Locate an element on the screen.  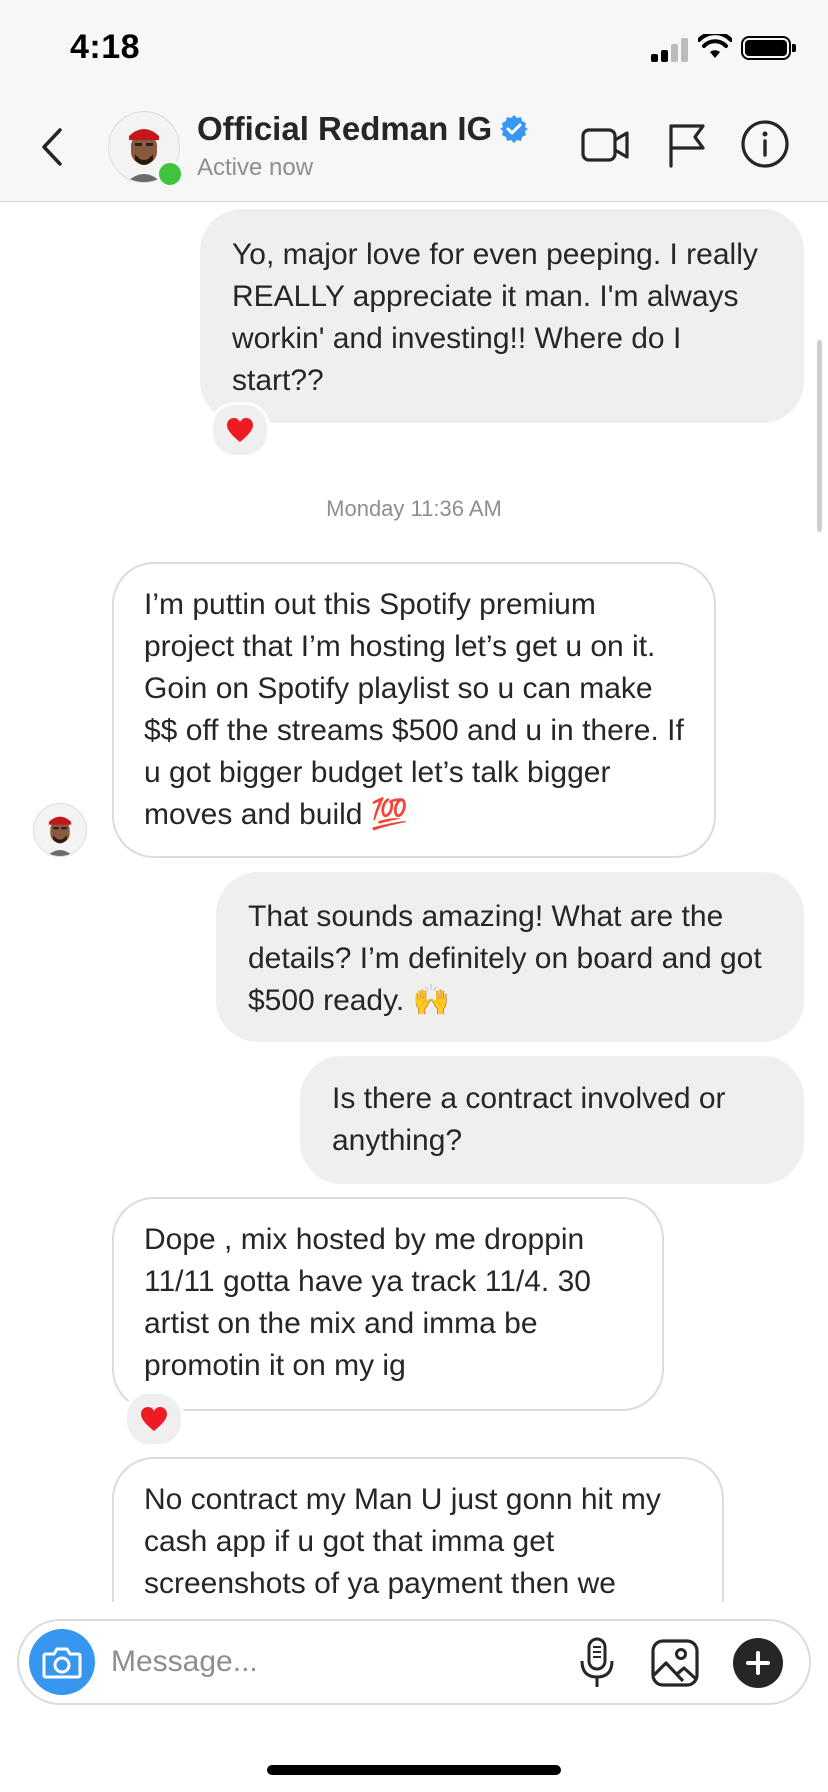
message-composer is located at coordinates (414, 1662).